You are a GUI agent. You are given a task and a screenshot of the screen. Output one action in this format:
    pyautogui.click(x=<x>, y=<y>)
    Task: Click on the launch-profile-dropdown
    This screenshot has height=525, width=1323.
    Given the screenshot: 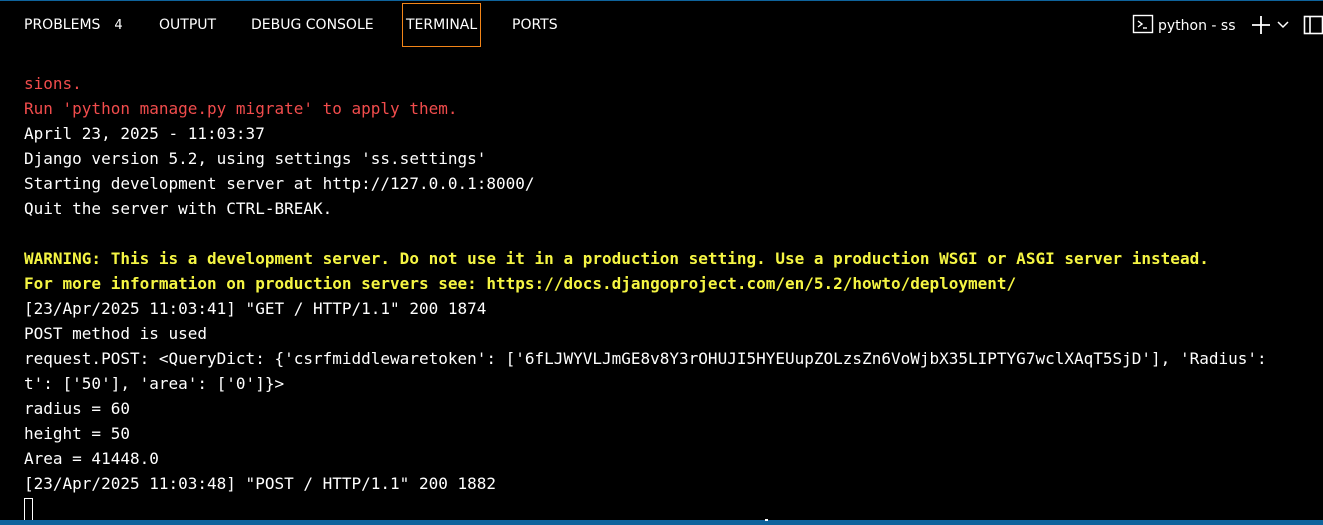 What is the action you would take?
    pyautogui.click(x=1283, y=25)
    